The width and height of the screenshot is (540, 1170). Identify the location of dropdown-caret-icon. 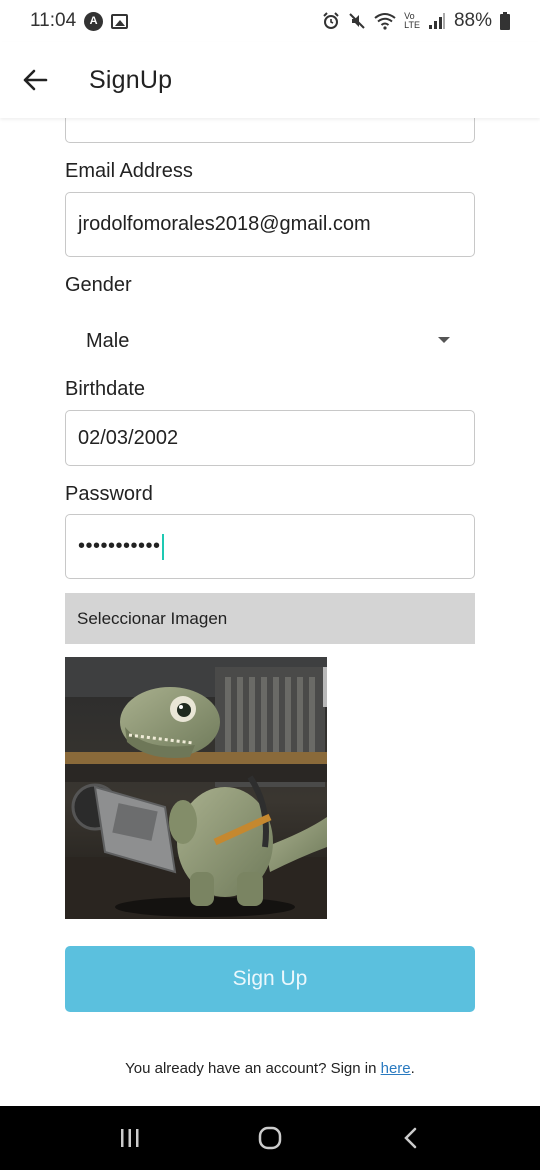
(444, 340).